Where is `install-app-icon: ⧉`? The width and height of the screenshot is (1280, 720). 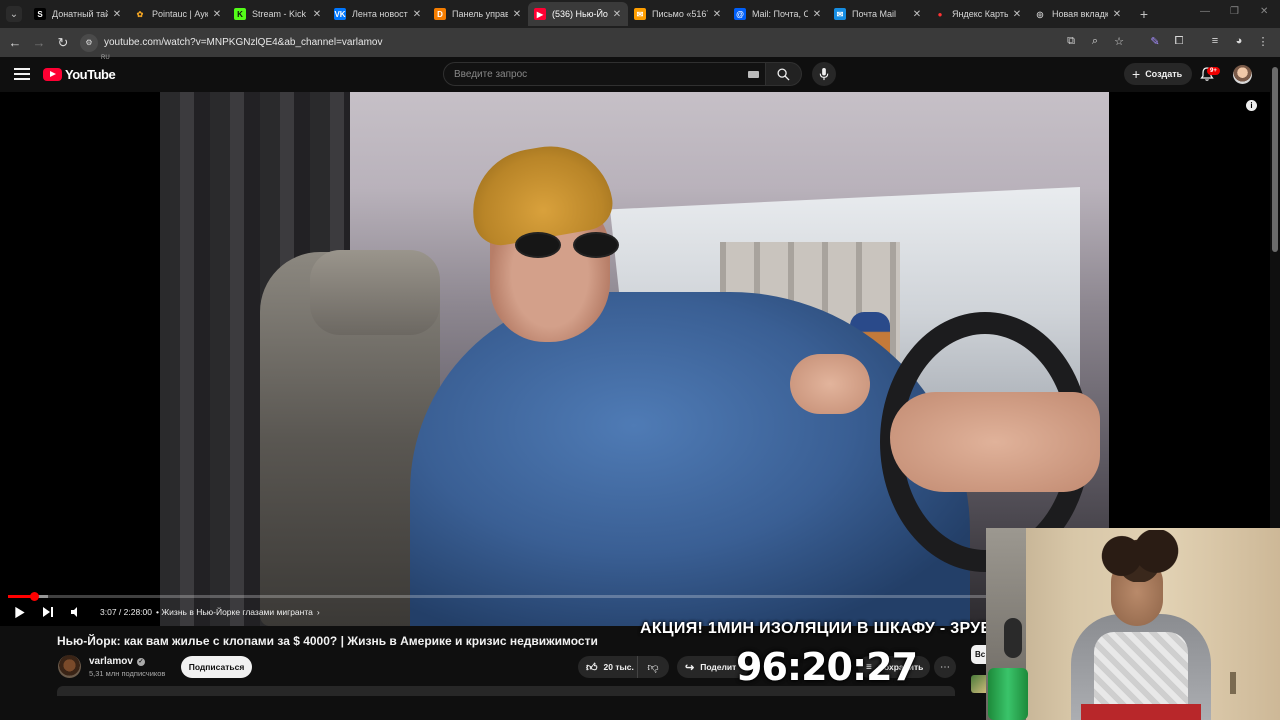
install-app-icon: ⧉ is located at coordinates (1071, 41).